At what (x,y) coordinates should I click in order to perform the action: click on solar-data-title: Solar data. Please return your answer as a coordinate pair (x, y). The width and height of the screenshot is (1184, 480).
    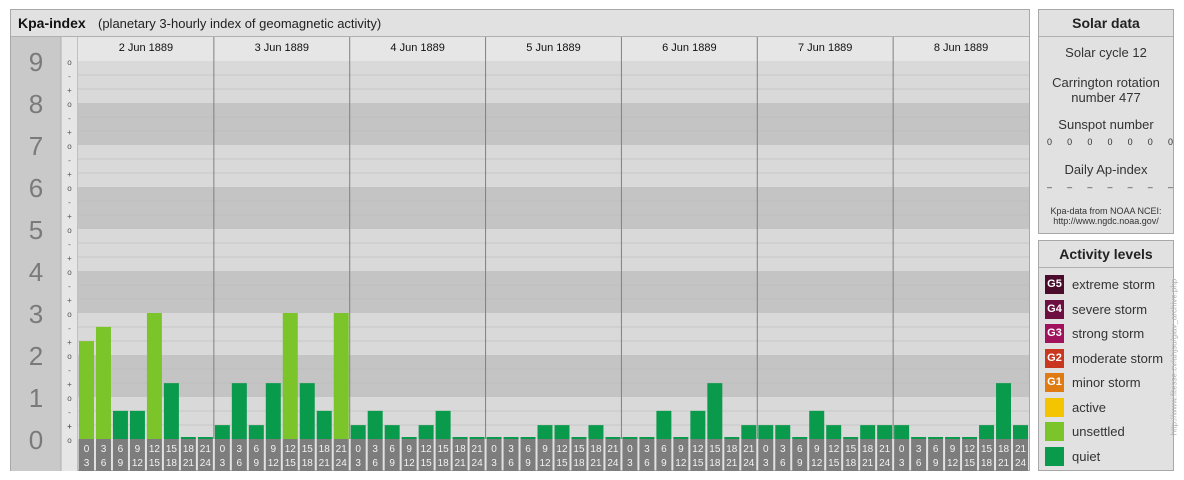
    Looking at the image, I should click on (1106, 23).